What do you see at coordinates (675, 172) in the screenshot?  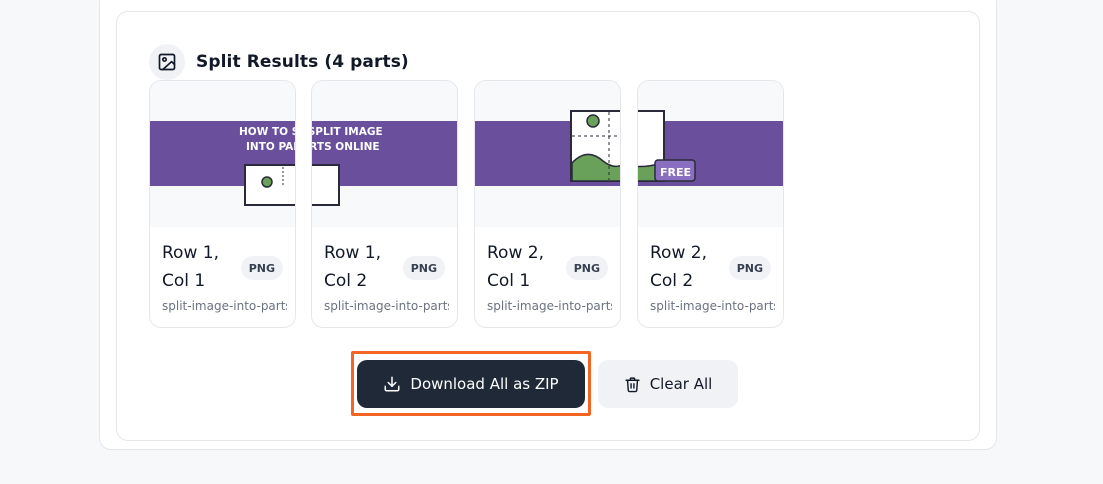 I see `free-badge-text: FREE` at bounding box center [675, 172].